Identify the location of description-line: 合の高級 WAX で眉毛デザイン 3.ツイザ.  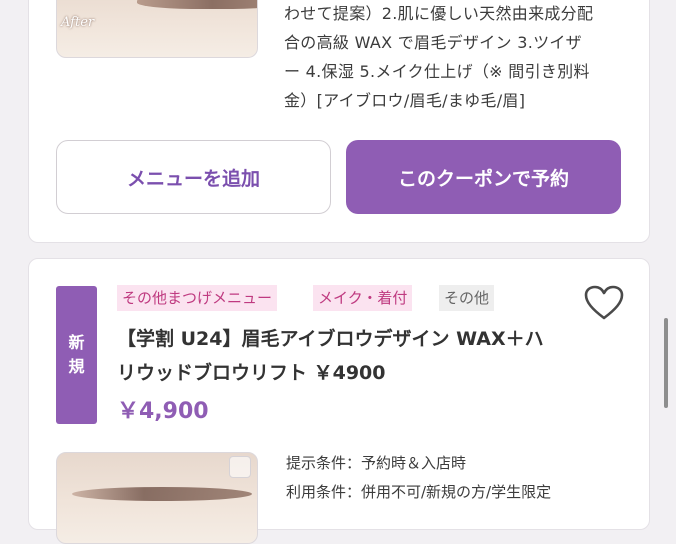
(433, 42).